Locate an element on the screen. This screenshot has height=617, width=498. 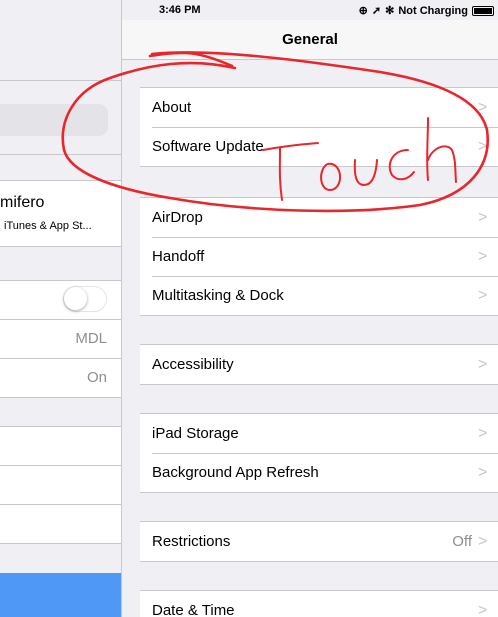
row-label: Background App Refresh is located at coordinates (235, 472).